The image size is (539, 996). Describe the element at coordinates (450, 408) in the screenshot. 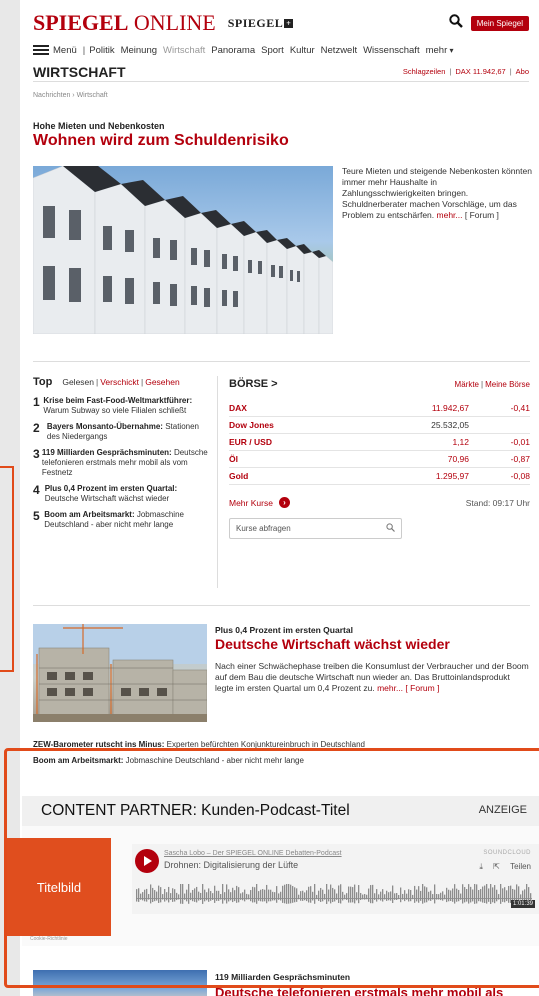

I see `quote-value: 11.942,67` at that location.